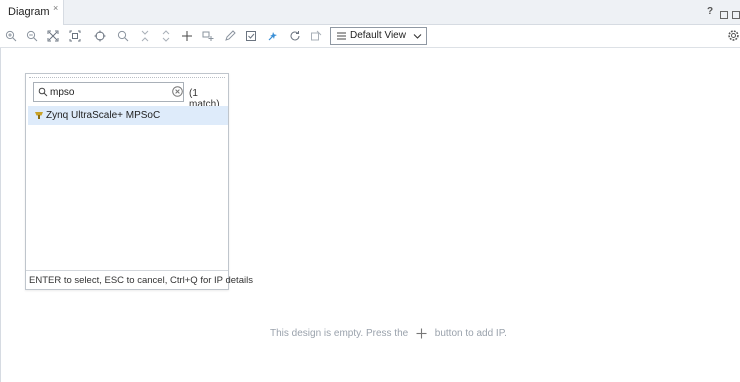 The height and width of the screenshot is (382, 740). What do you see at coordinates (470, 333) in the screenshot?
I see `empty-hint-after: button to add IP.` at bounding box center [470, 333].